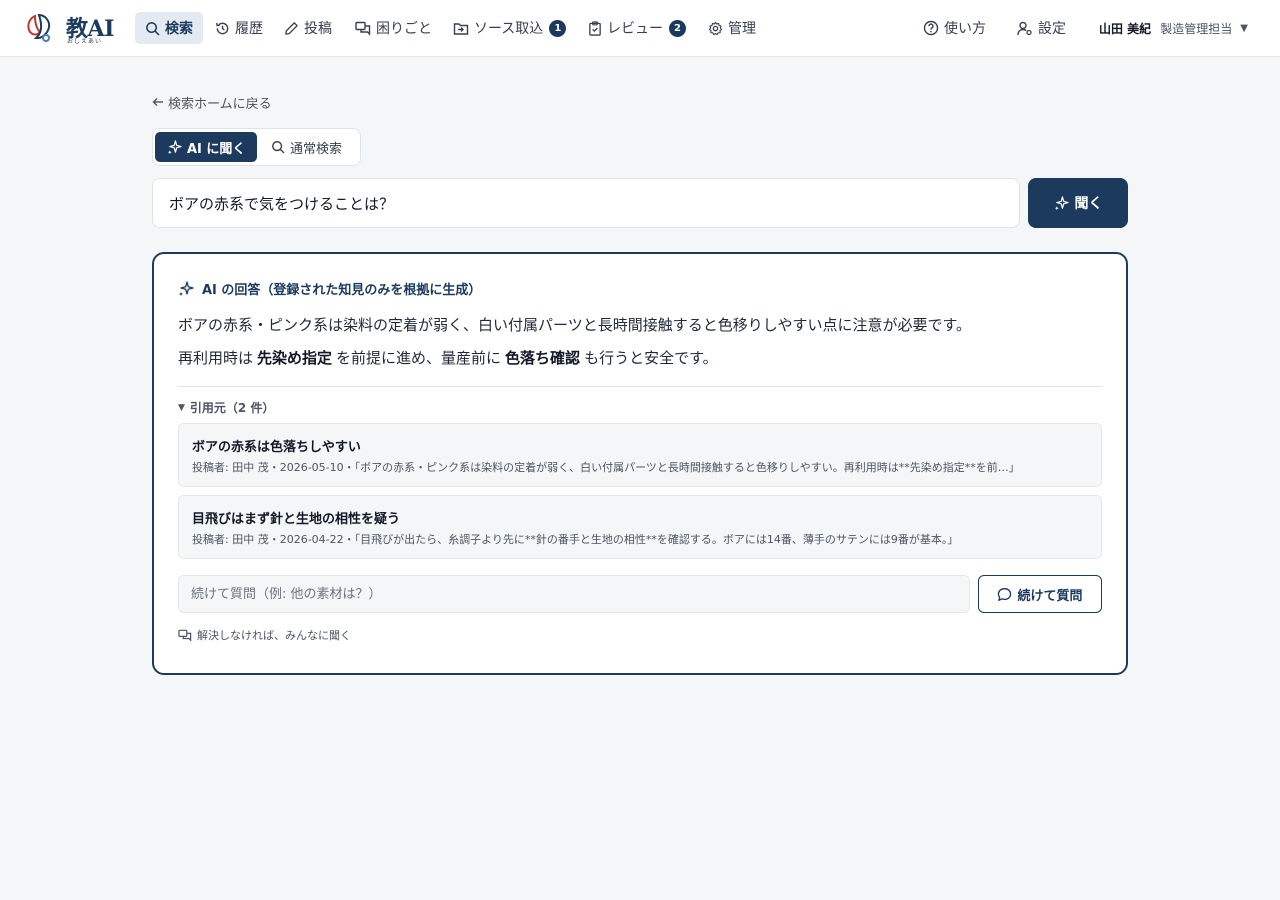 The width and height of the screenshot is (1280, 900). I want to click on citations-toggle: ▼ 引用元（2 件）, so click(226, 407).